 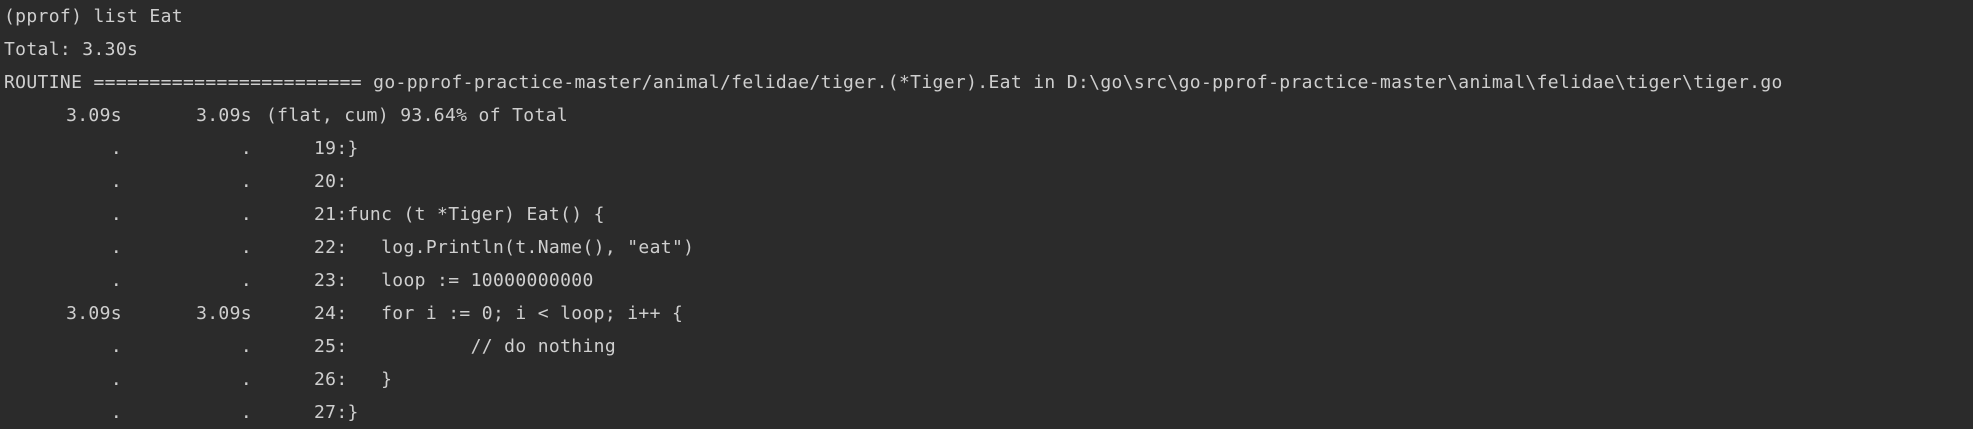 I want to click on source-line: . . 22: log.Println(t.Name(), "eat"), so click(x=986, y=247).